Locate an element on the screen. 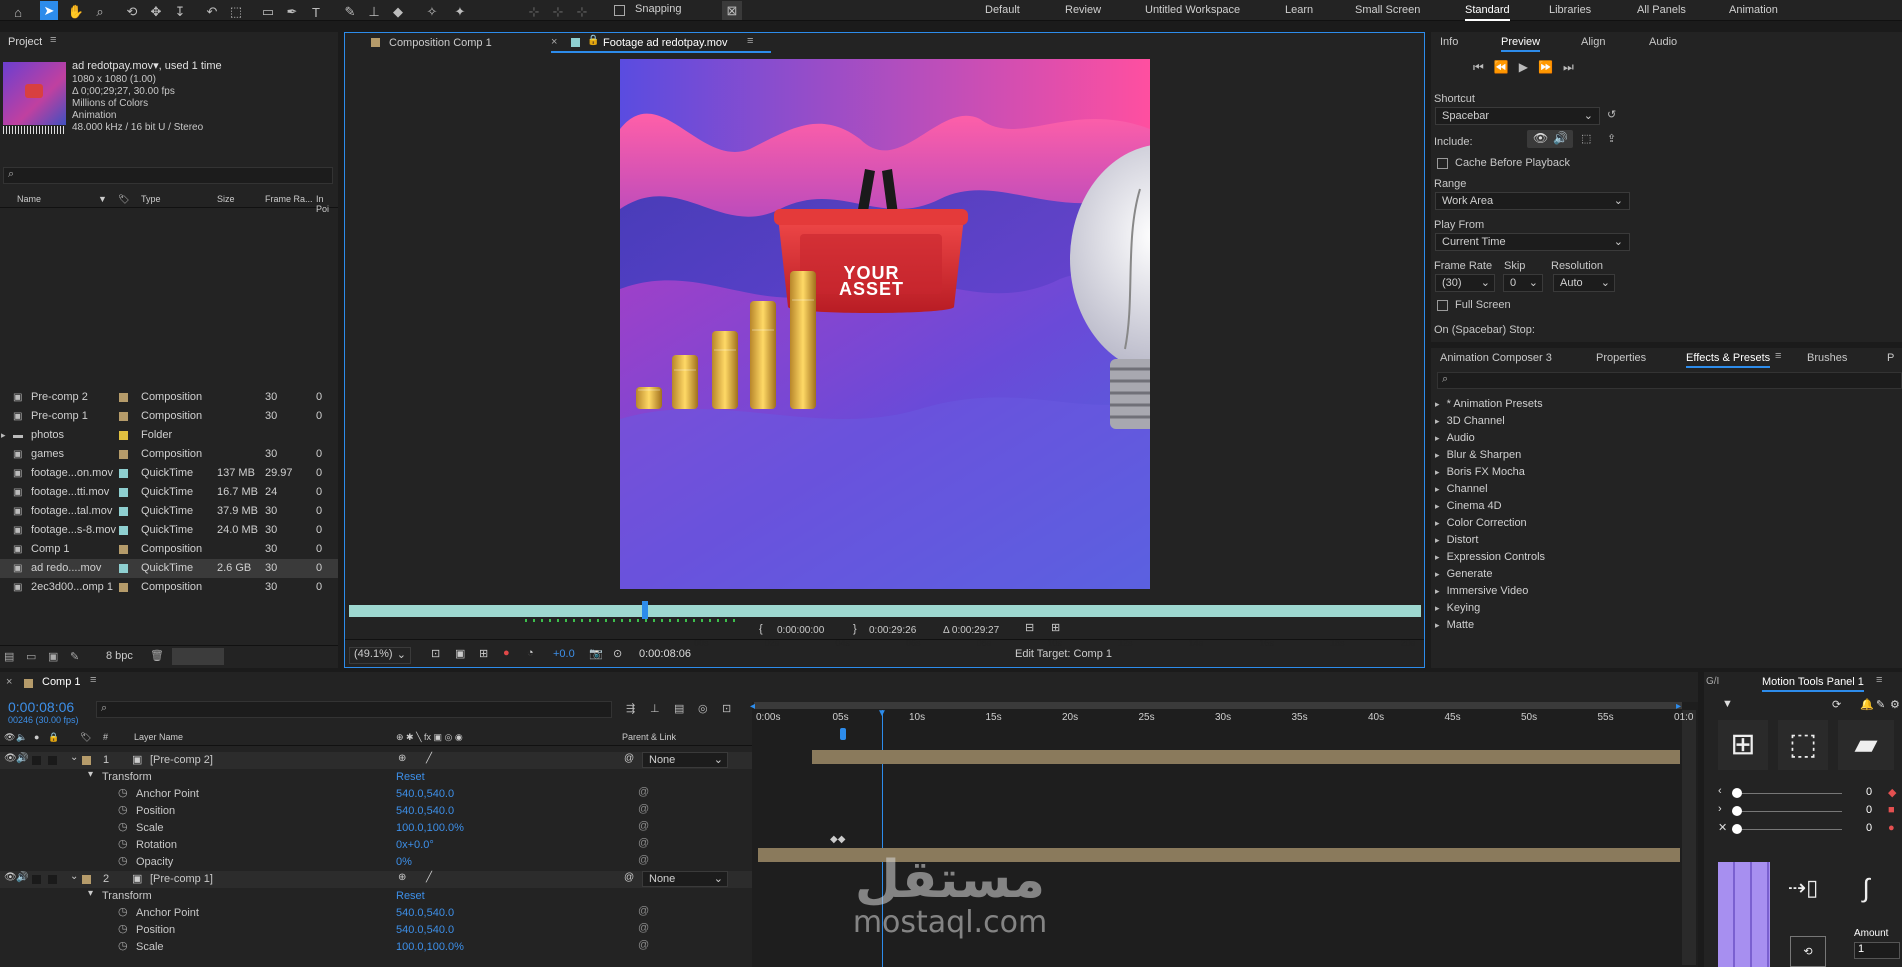 The image size is (1902, 967). effect-category: ▸ Distort is located at coordinates (1456, 540).